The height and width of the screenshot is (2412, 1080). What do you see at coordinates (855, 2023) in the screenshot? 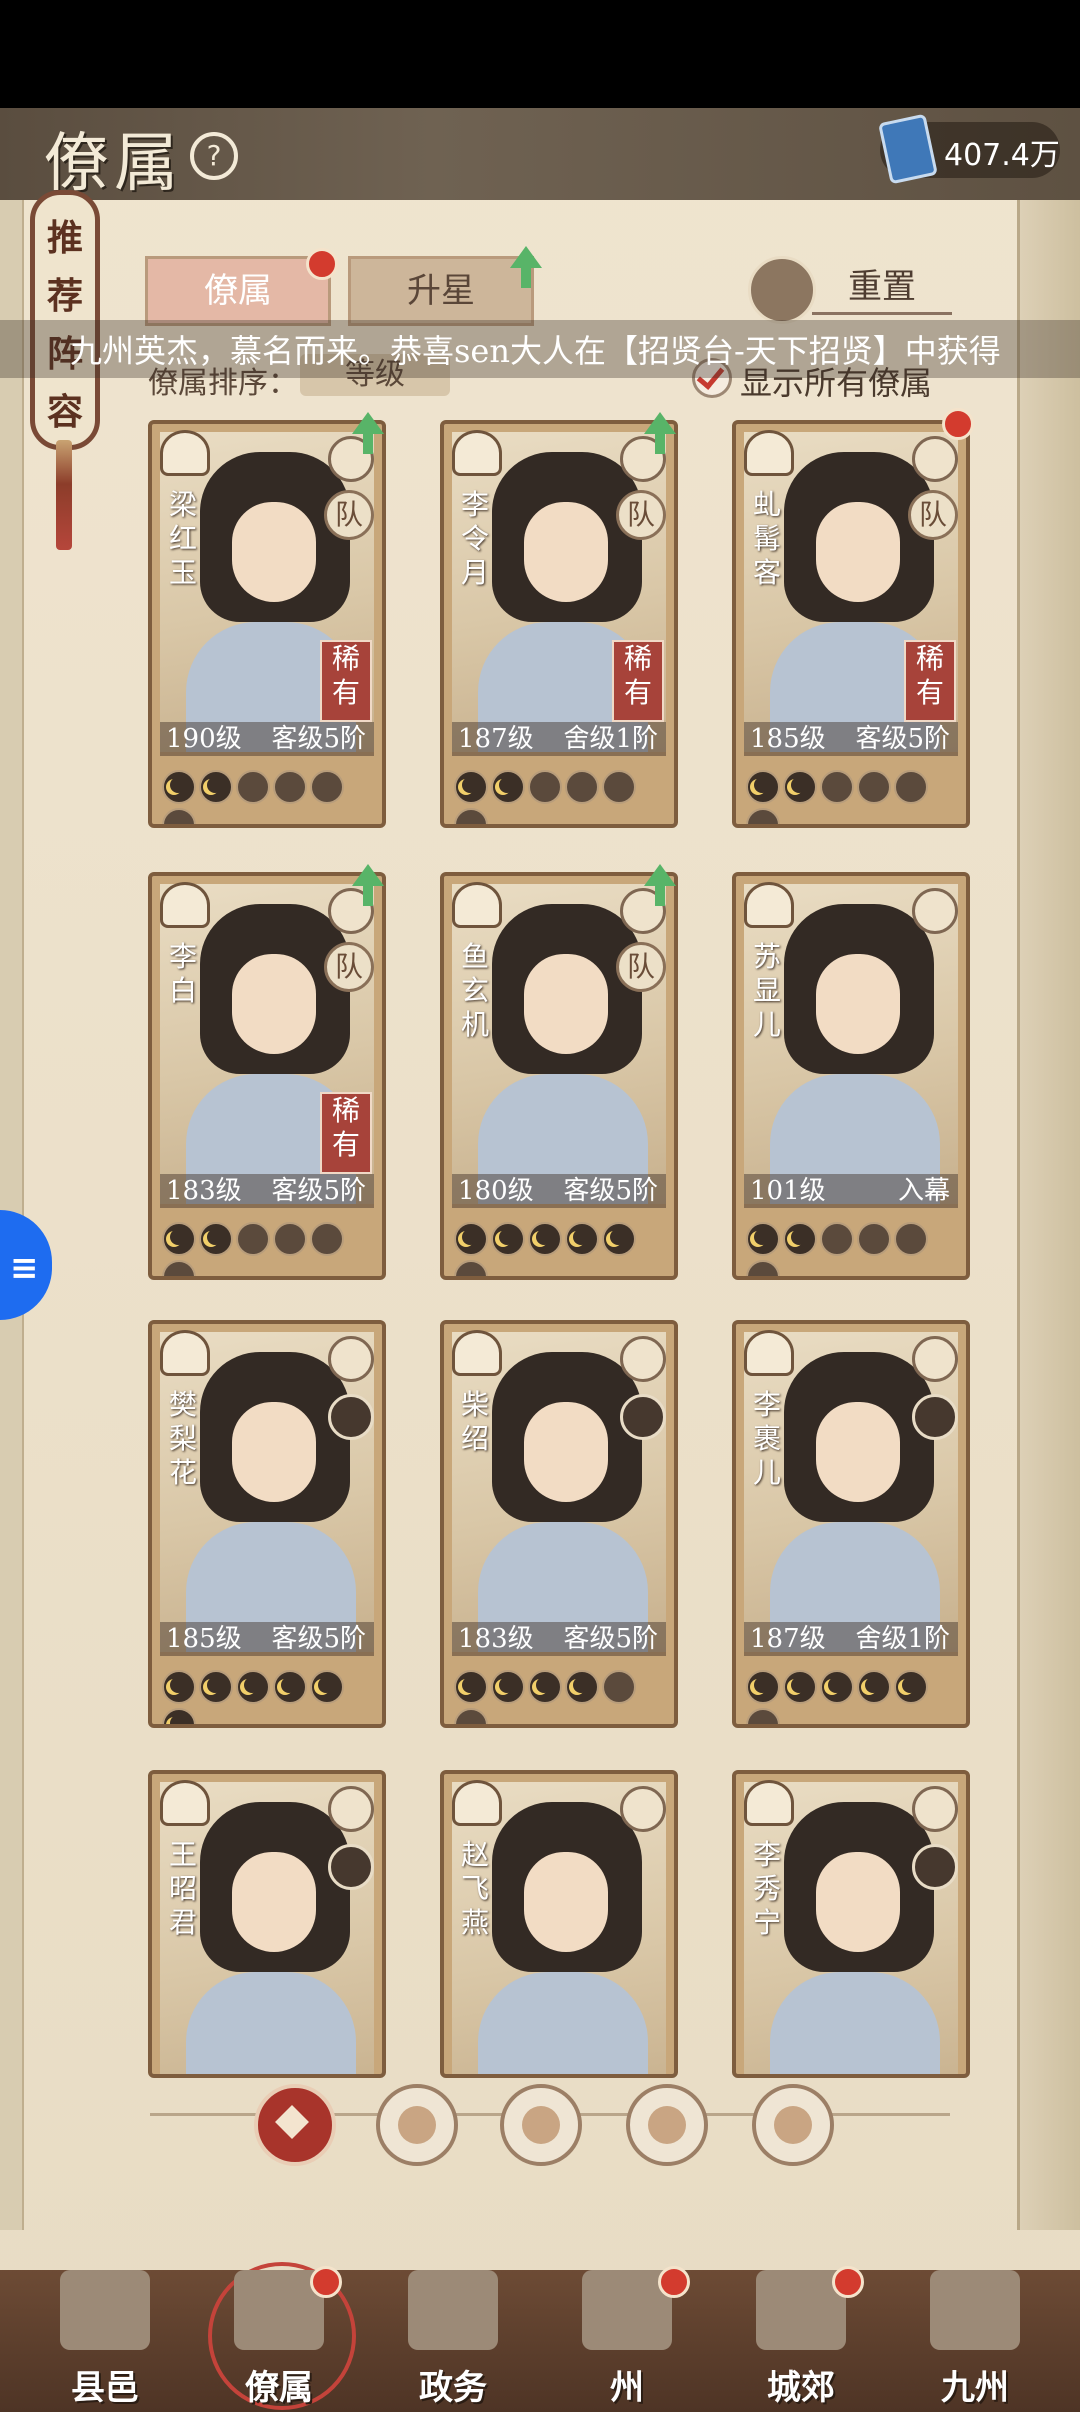
I see `portrait-robe` at bounding box center [855, 2023].